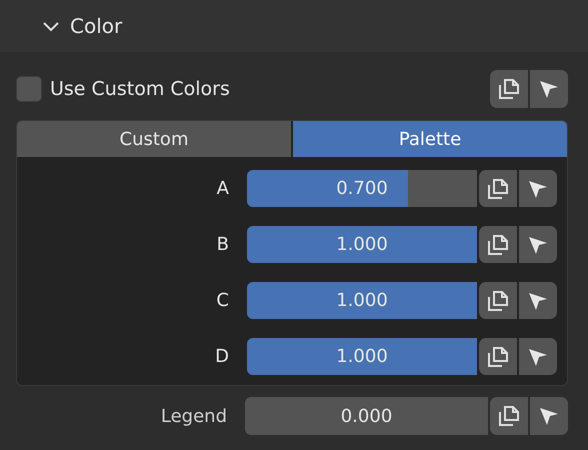 This screenshot has height=450, width=588. Describe the element at coordinates (294, 26) in the screenshot. I see `panel-header: Color` at that location.